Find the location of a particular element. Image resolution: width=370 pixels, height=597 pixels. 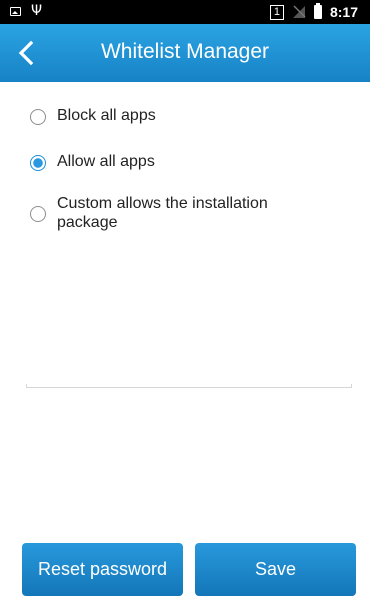

radio-block-all is located at coordinates (38, 117).